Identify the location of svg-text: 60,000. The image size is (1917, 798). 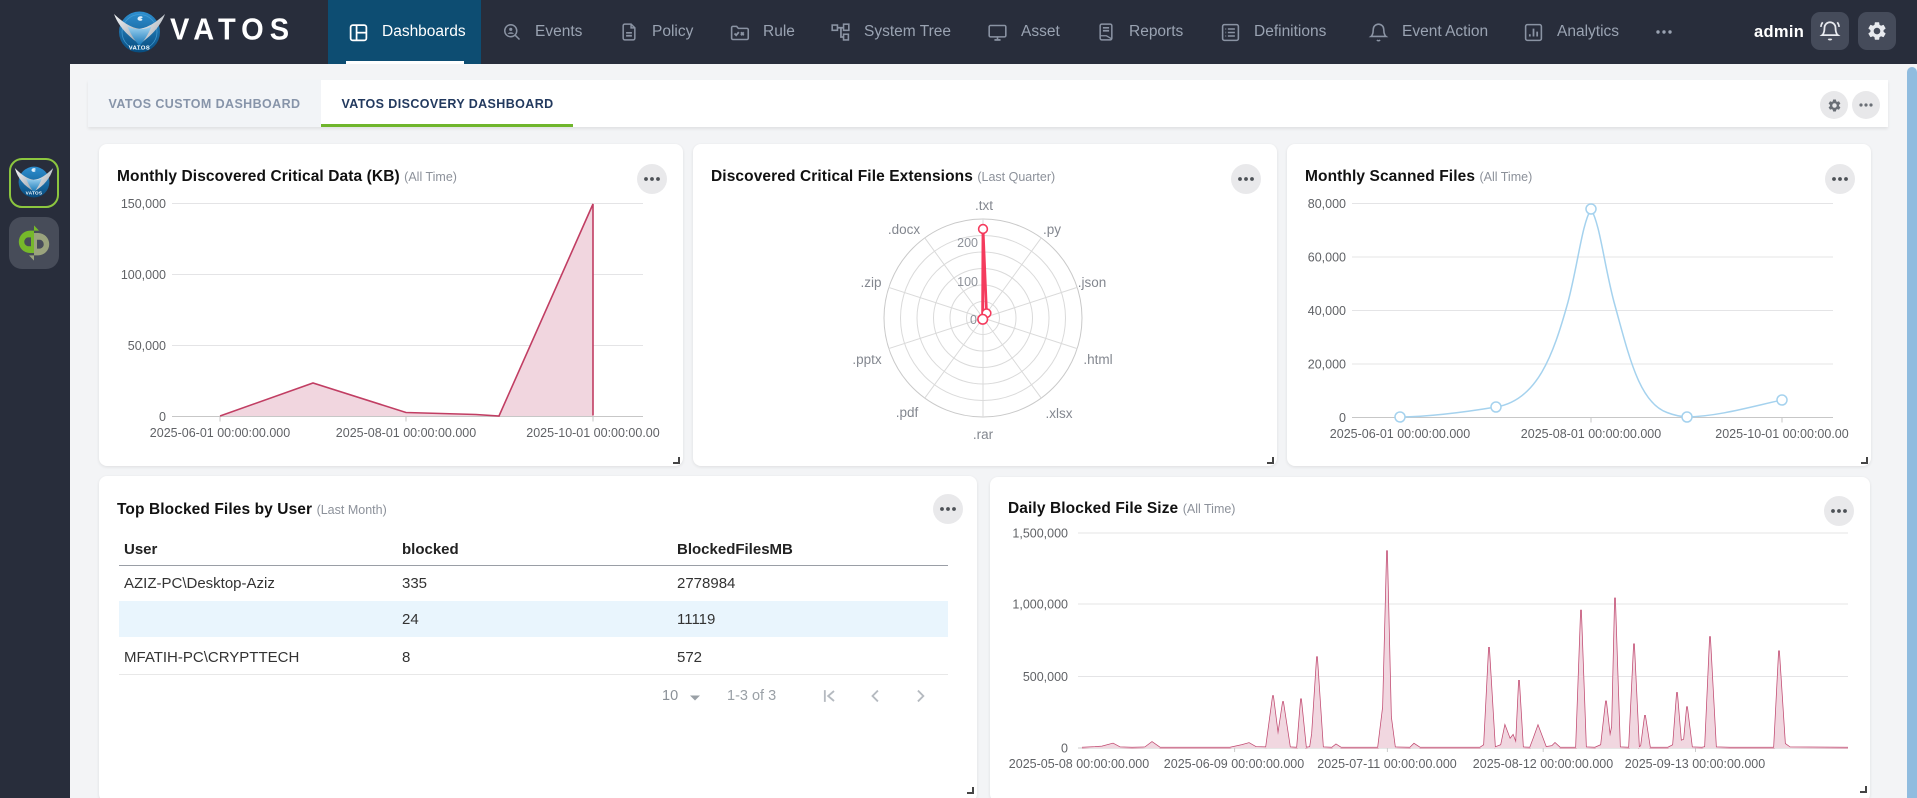
(1327, 258).